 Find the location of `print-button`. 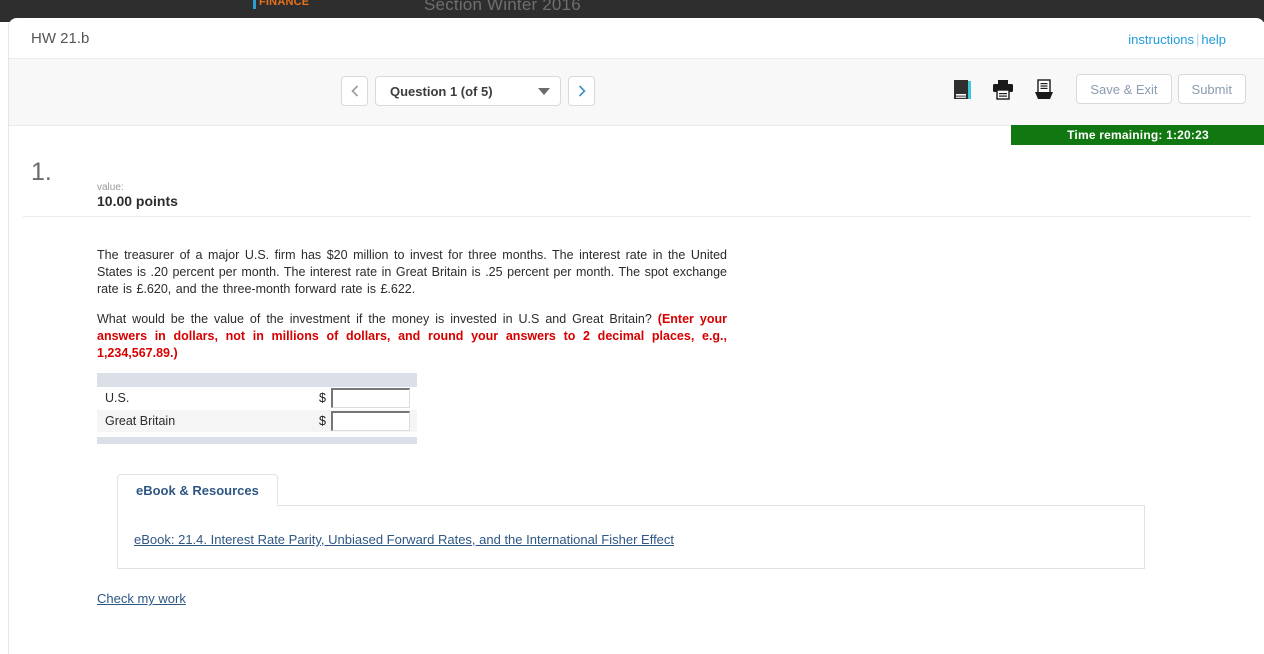

print-button is located at coordinates (1003, 89).